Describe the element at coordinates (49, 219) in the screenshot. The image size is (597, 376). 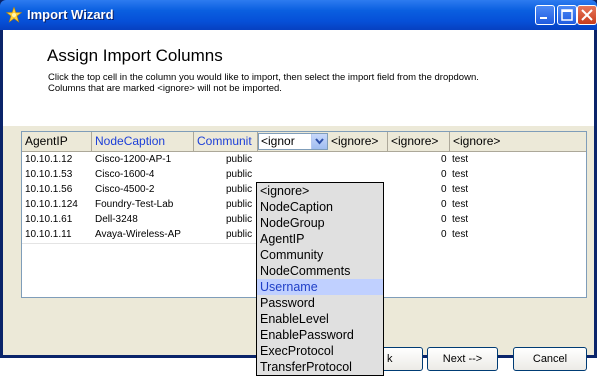
I see `cell-agentip: 10.10.1.61` at that location.